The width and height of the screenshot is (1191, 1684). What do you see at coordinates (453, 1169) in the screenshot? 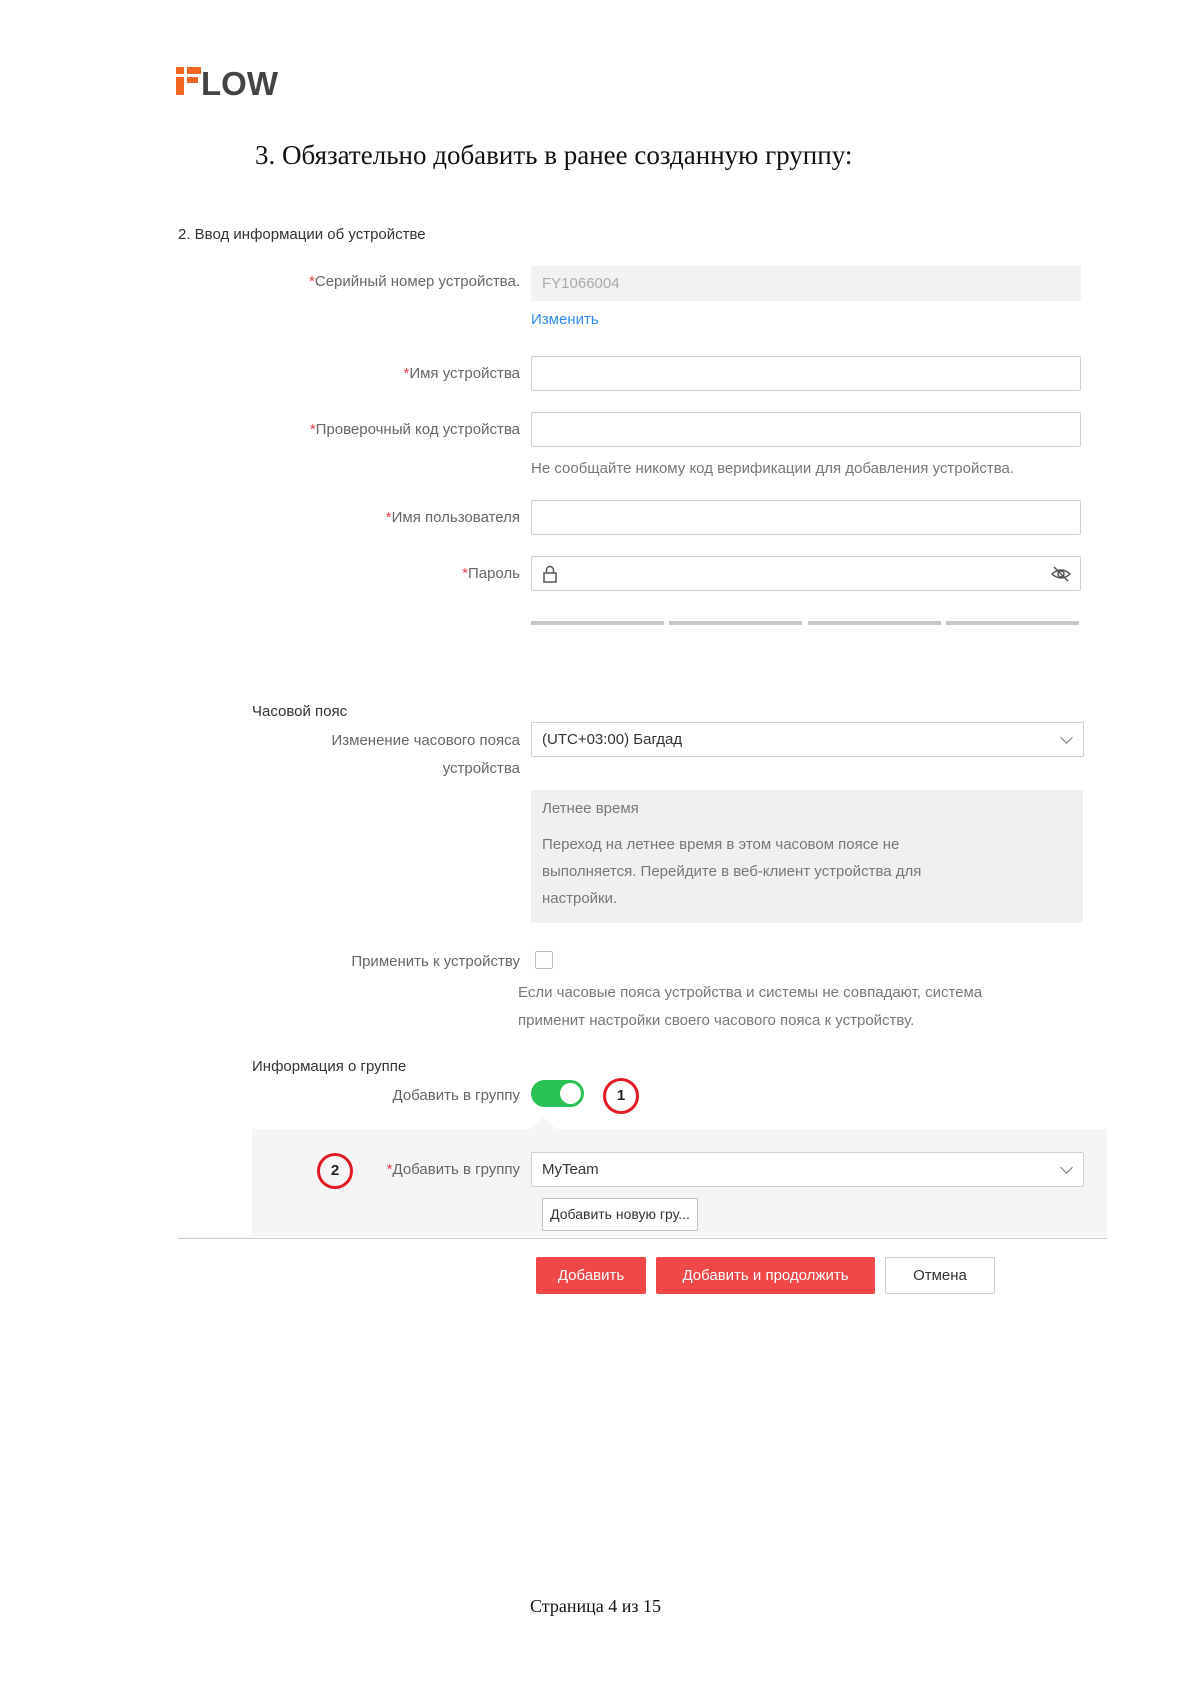
I see `group-select-label: *Добавить в группу` at bounding box center [453, 1169].